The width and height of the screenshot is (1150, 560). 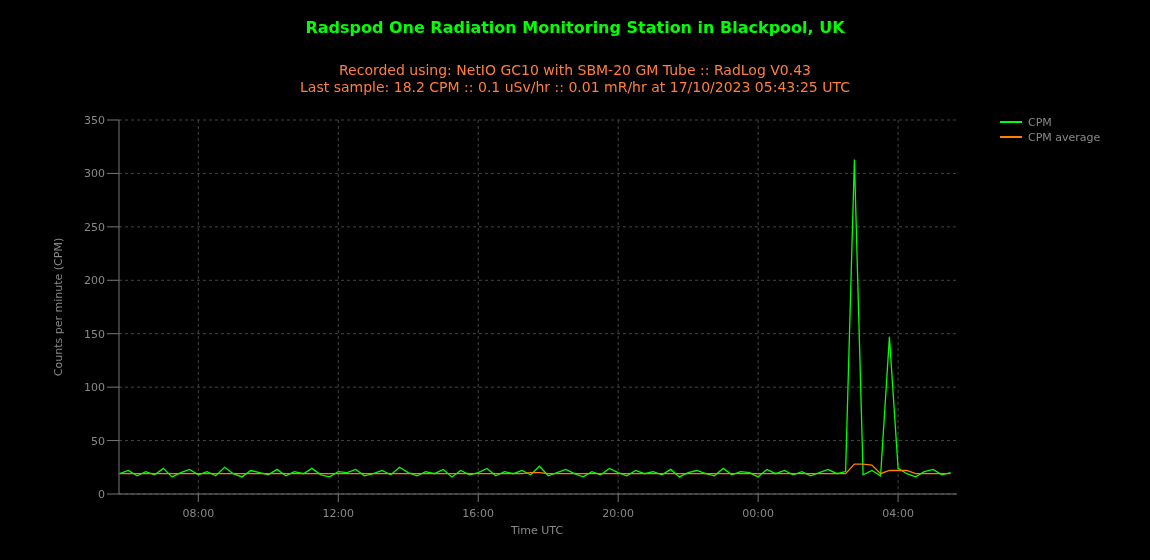 I want to click on chart-subtitle: Last sample: 18.2 CPM :: 0.1 uSv/hr :: 0.01 mR/hr at 17/10/2023 05:43:25 UTC, so click(x=575, y=87).